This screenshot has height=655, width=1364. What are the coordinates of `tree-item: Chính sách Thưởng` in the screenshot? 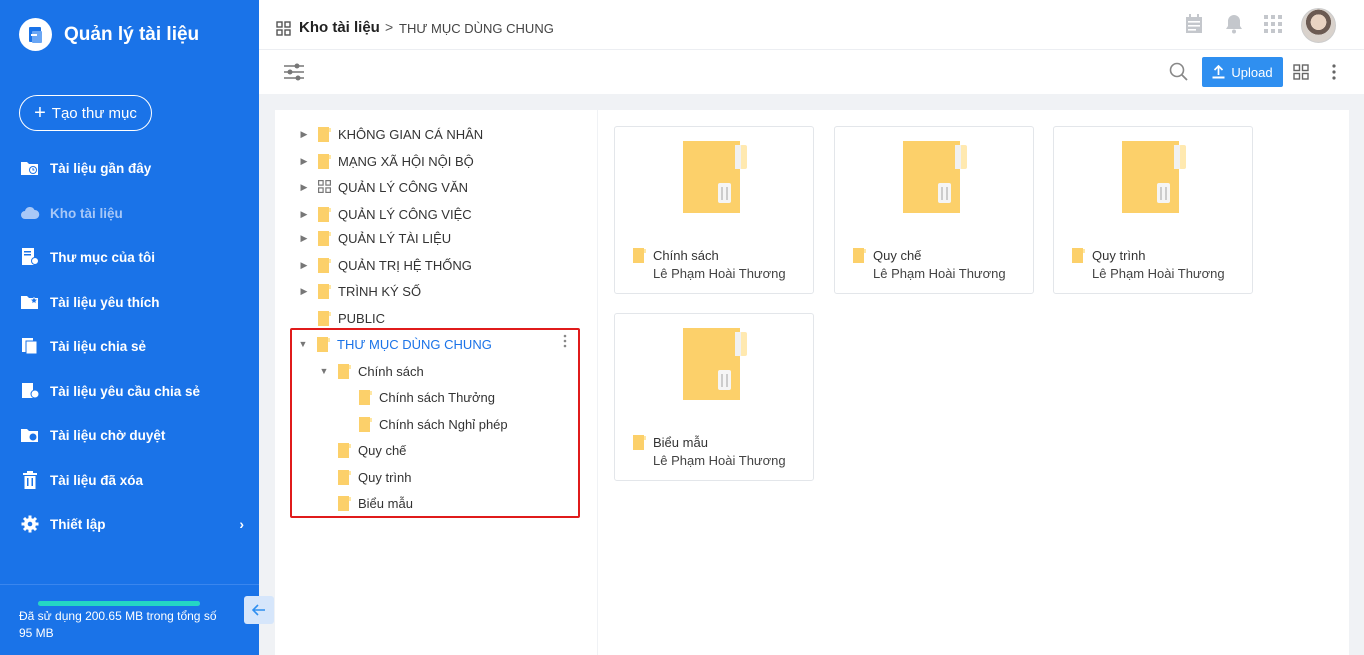 It's located at (417, 397).